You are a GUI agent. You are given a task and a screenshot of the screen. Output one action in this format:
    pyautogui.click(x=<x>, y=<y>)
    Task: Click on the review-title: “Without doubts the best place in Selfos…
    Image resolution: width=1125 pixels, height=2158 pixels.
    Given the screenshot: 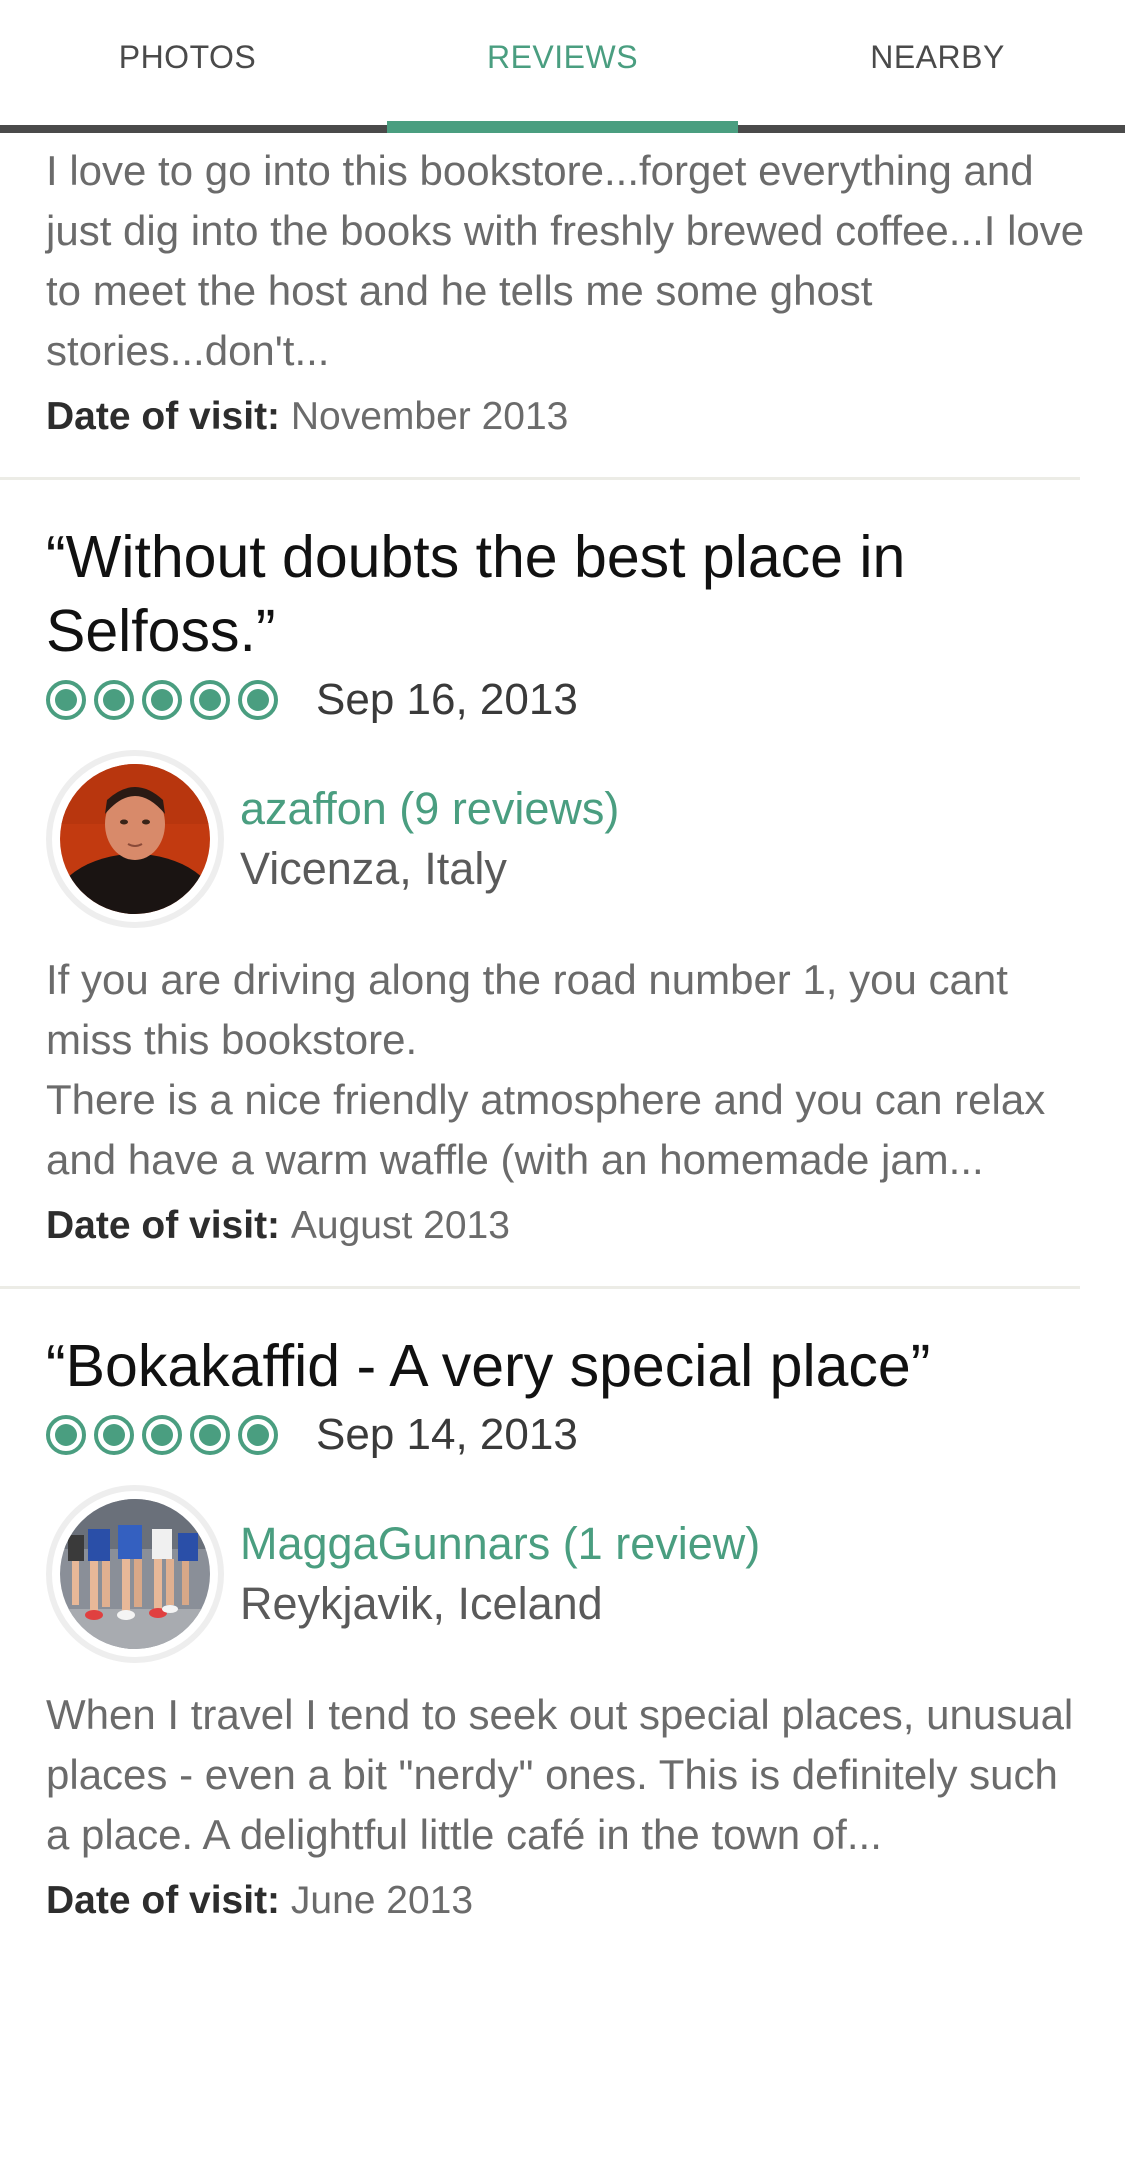 What is the action you would take?
    pyautogui.click(x=566, y=594)
    